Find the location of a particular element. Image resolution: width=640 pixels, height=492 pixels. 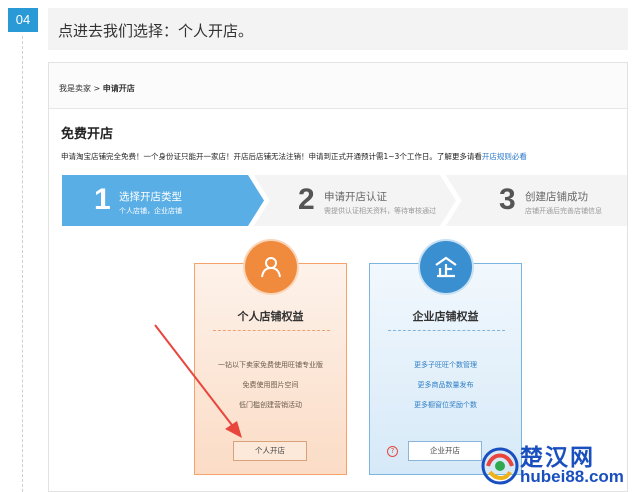

company-open-shop-button: 企业开店 is located at coordinates (445, 451).